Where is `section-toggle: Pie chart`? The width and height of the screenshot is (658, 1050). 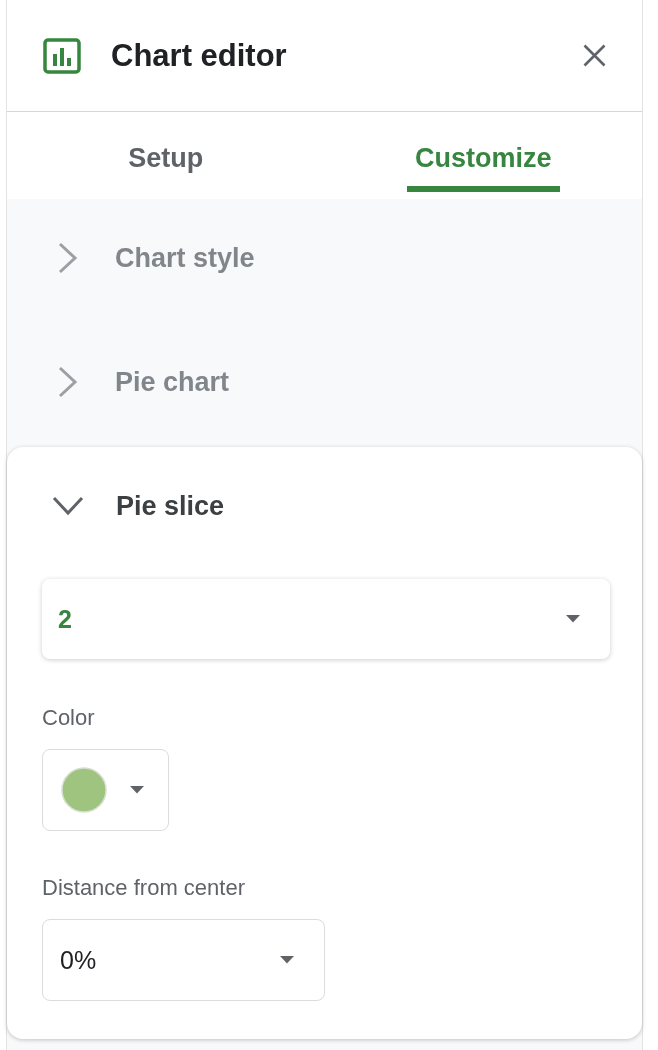
section-toggle: Pie chart is located at coordinates (144, 382).